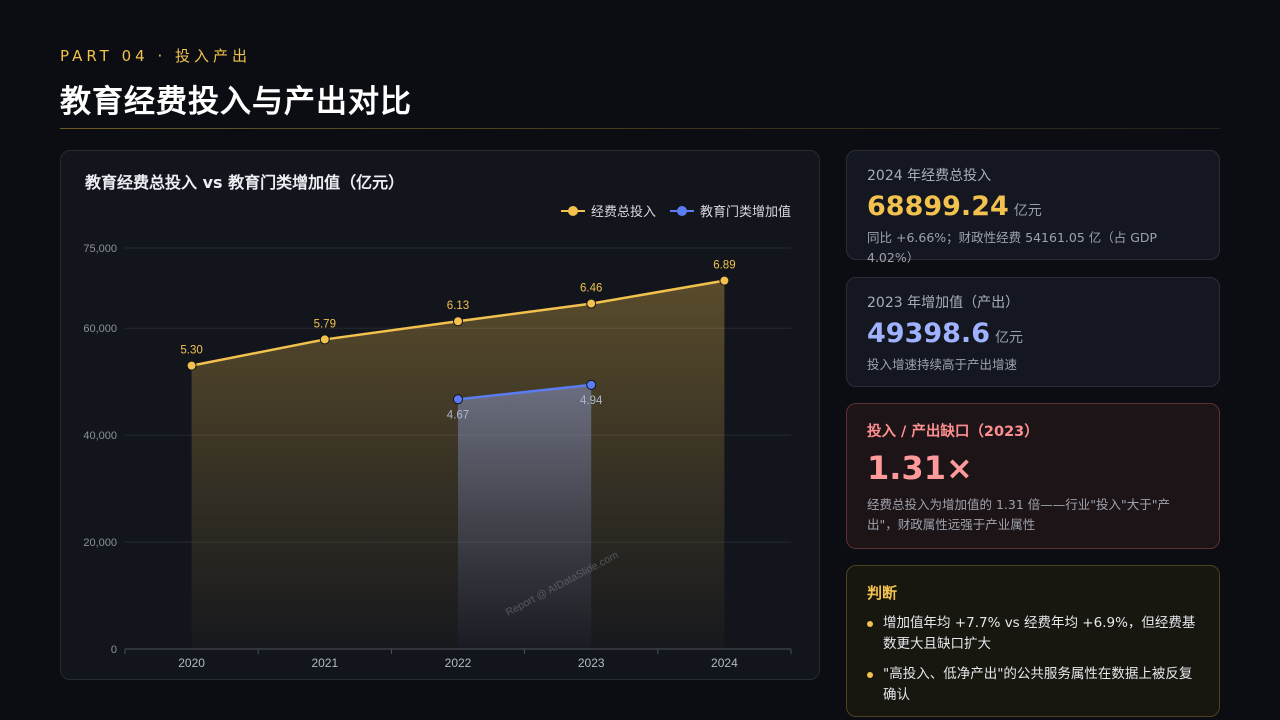 The image size is (1280, 720). I want to click on page-title: 教育经费投入与产出对比, so click(236, 102).